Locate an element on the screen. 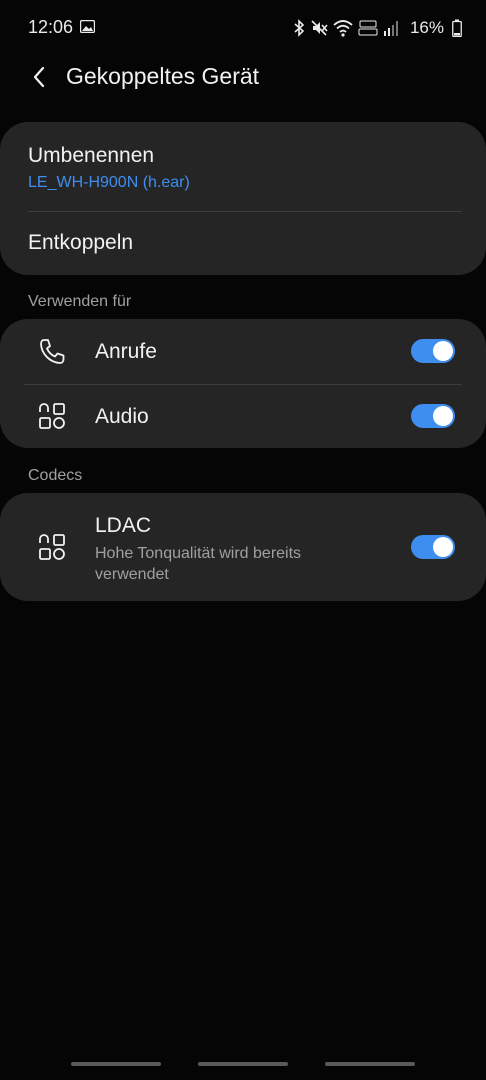 This screenshot has width=486, height=1080. toggle-label-ldac: LDAC is located at coordinates (123, 525).